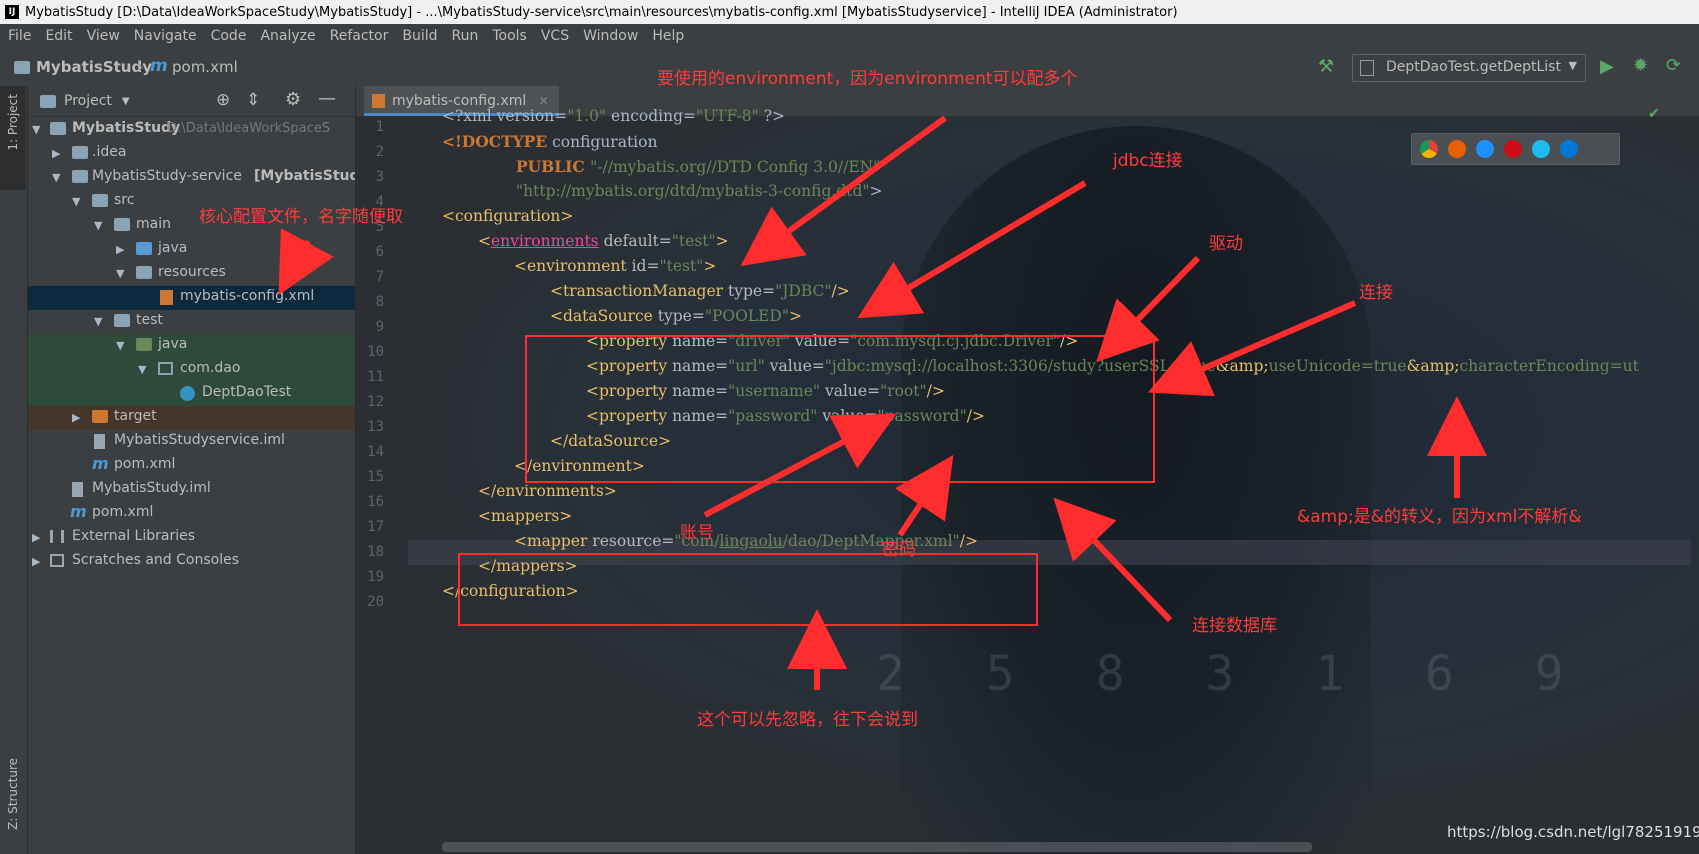 This screenshot has height=854, width=1699. I want to click on code-token: <?xml version=, so click(505, 116).